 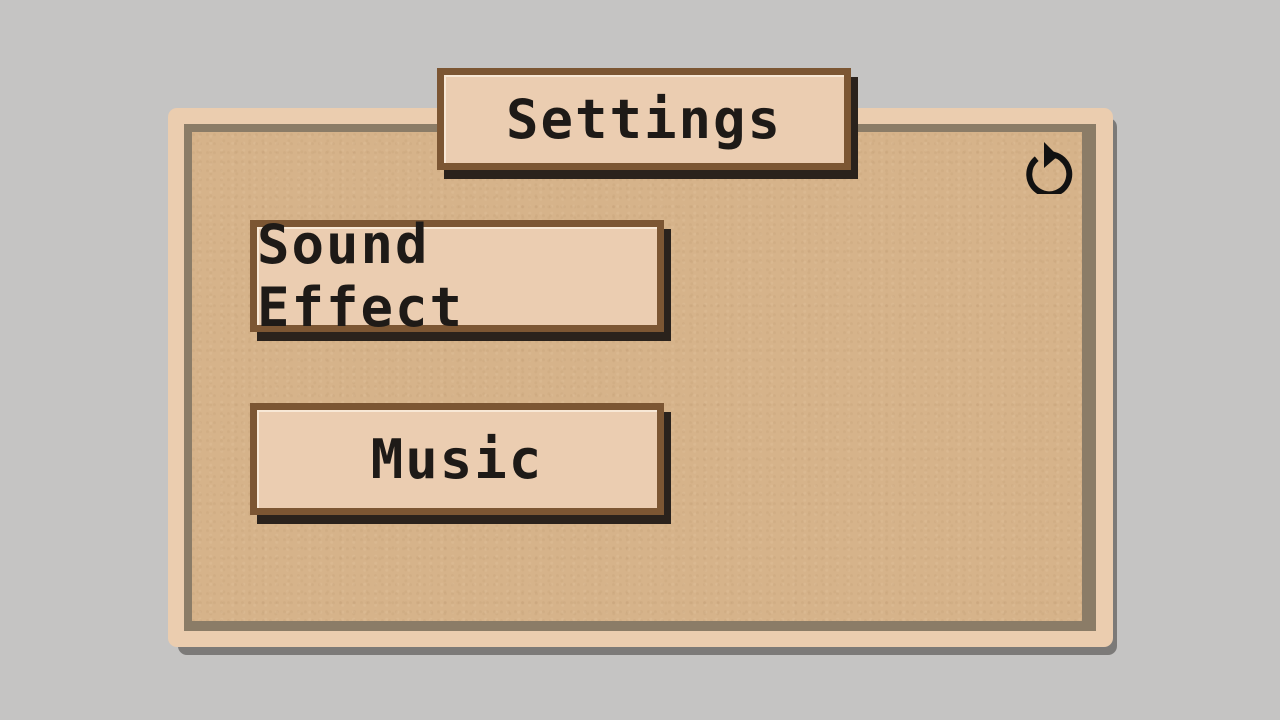 I want to click on settings-title-label: Settings, so click(x=644, y=119).